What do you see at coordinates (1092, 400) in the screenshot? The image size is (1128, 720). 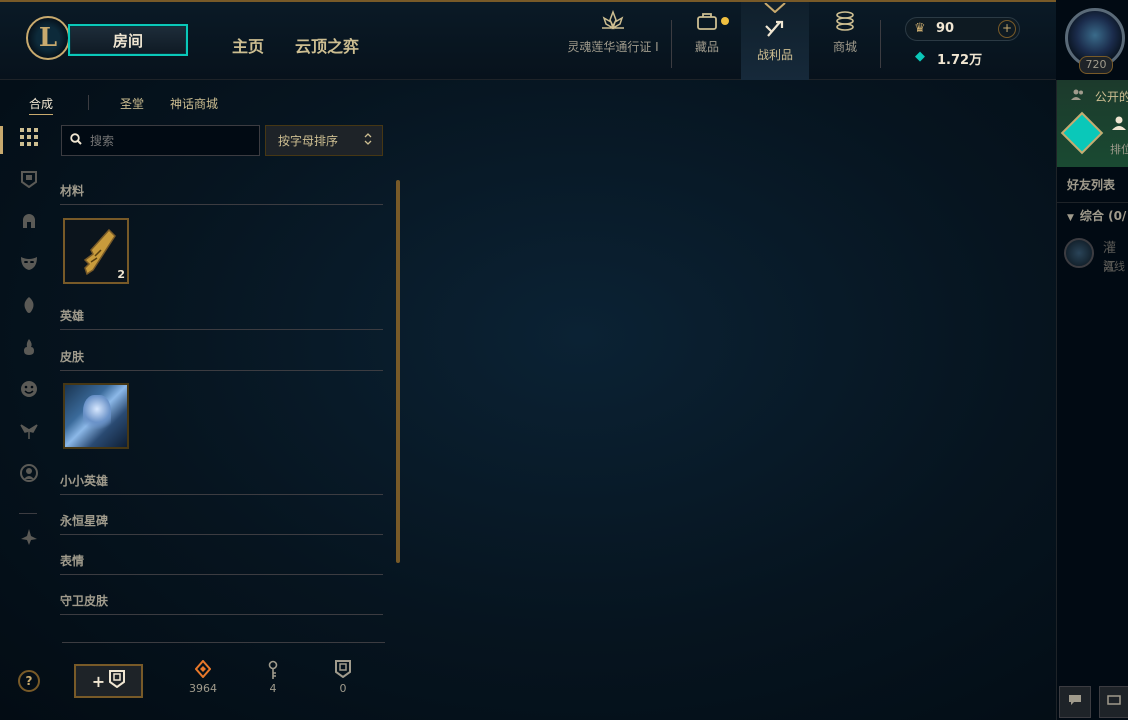 I see `social-panel: 公开的 排位 好友列表 ▼ 综合 (0/ 灌江 离线` at bounding box center [1092, 400].